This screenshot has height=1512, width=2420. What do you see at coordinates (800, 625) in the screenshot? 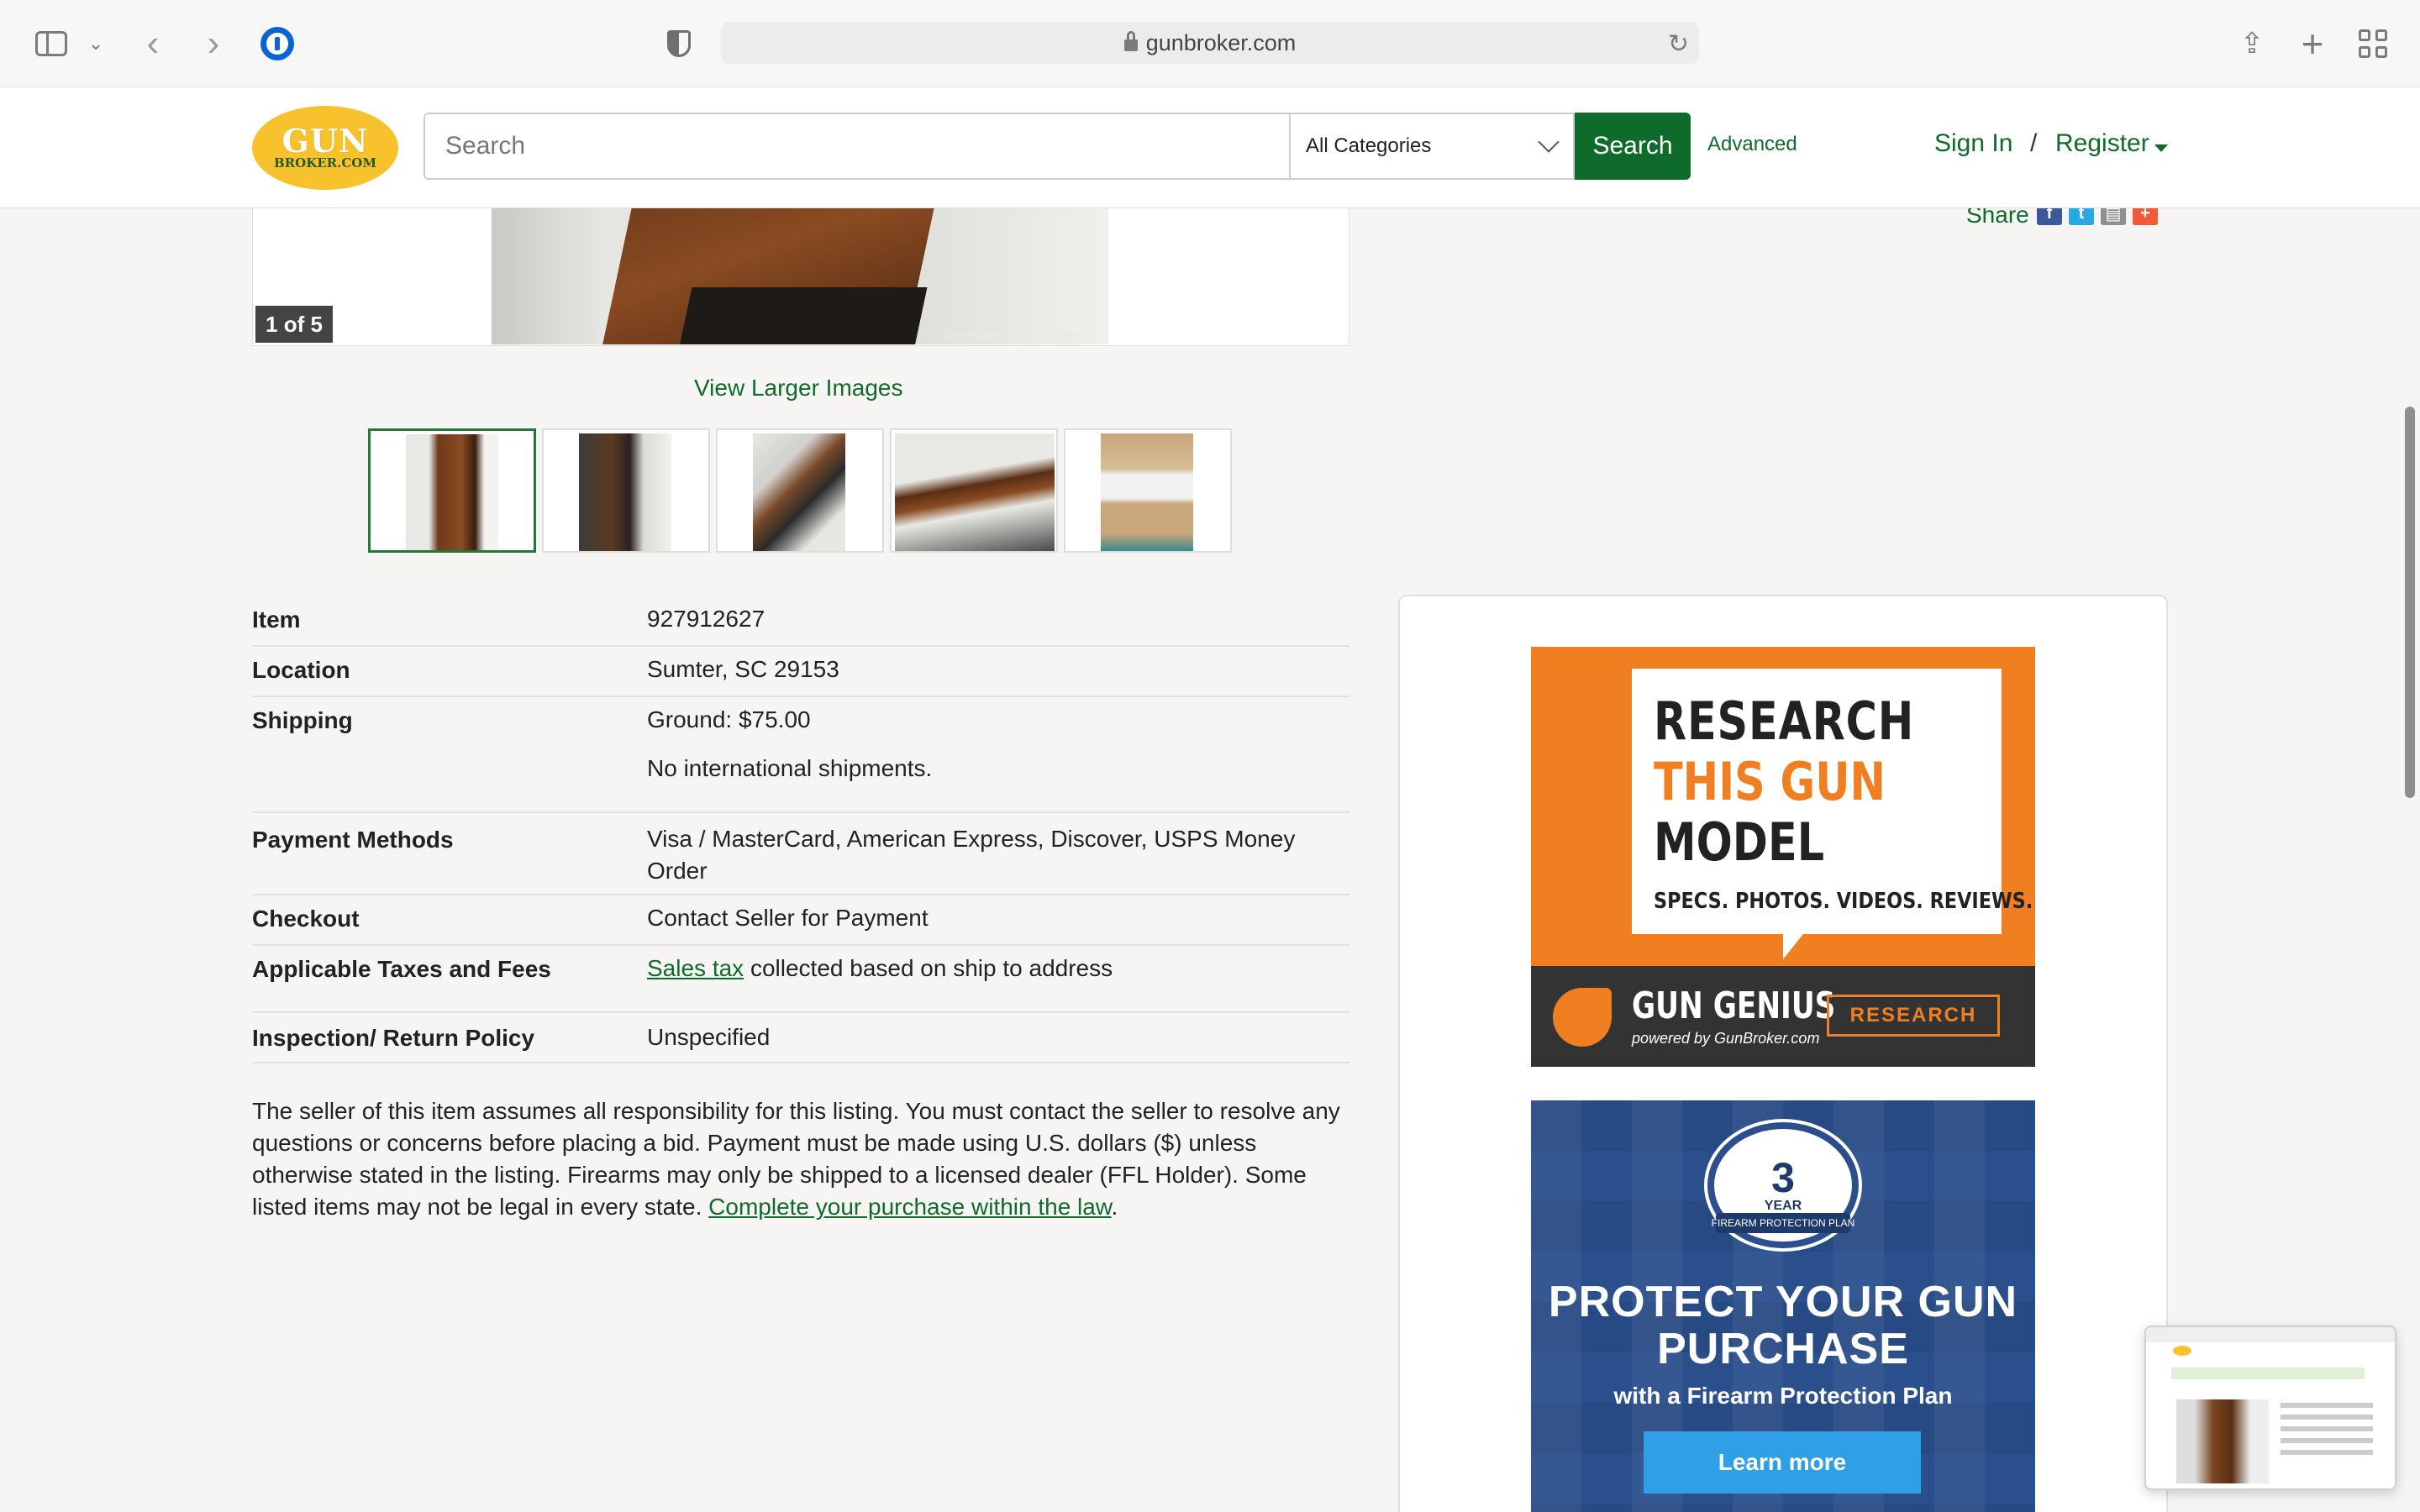
I see `detail-row-item: Item 927912627` at bounding box center [800, 625].